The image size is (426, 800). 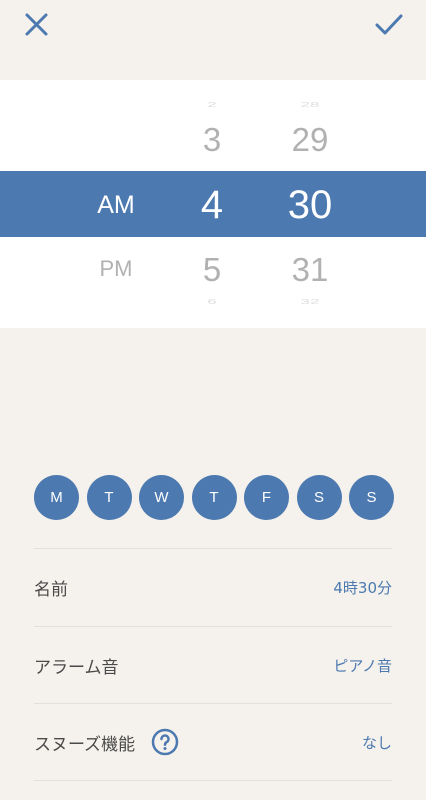 I want to click on alarm-sound-row: アラーム音 ピアノ音, so click(x=213, y=665).